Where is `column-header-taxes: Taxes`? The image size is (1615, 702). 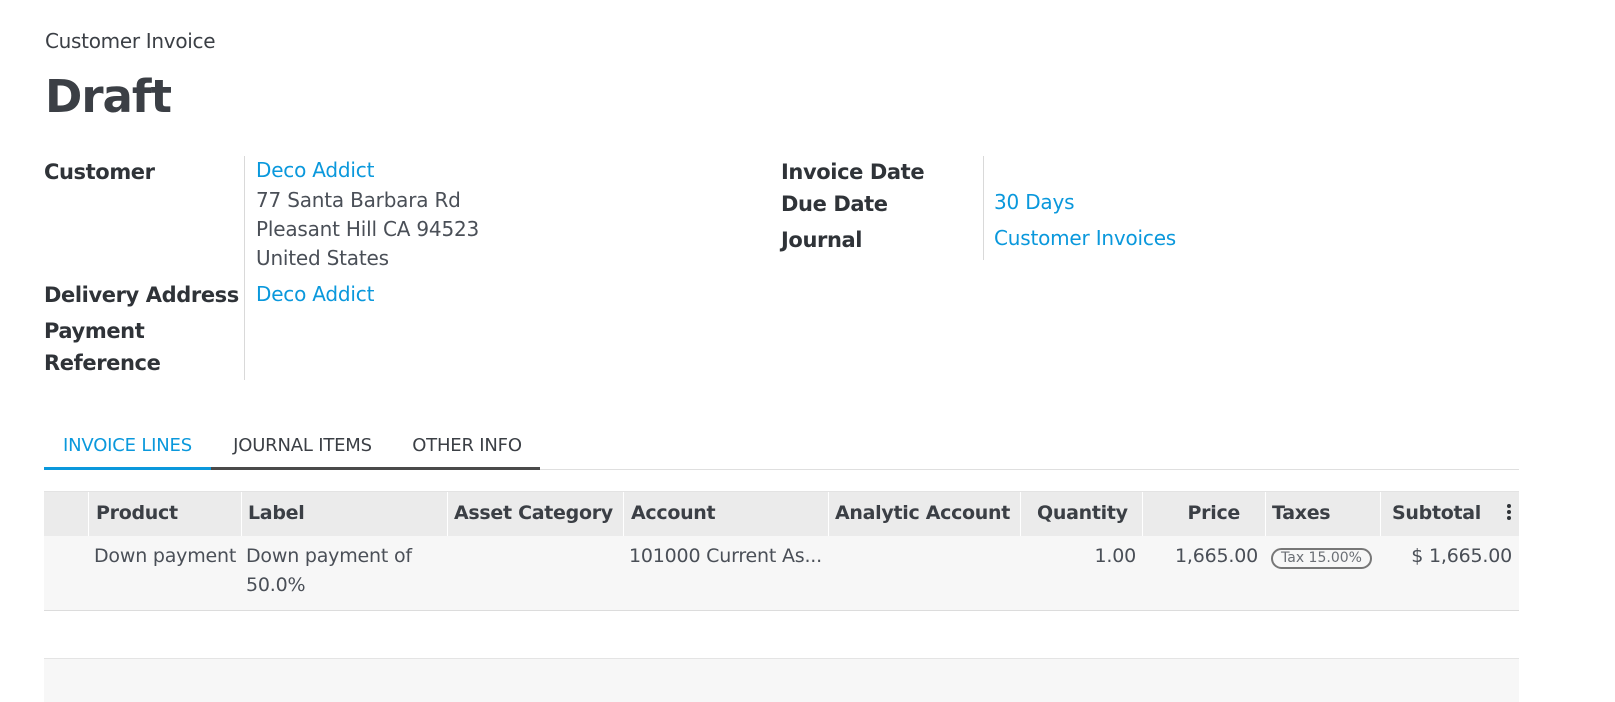 column-header-taxes: Taxes is located at coordinates (1301, 514).